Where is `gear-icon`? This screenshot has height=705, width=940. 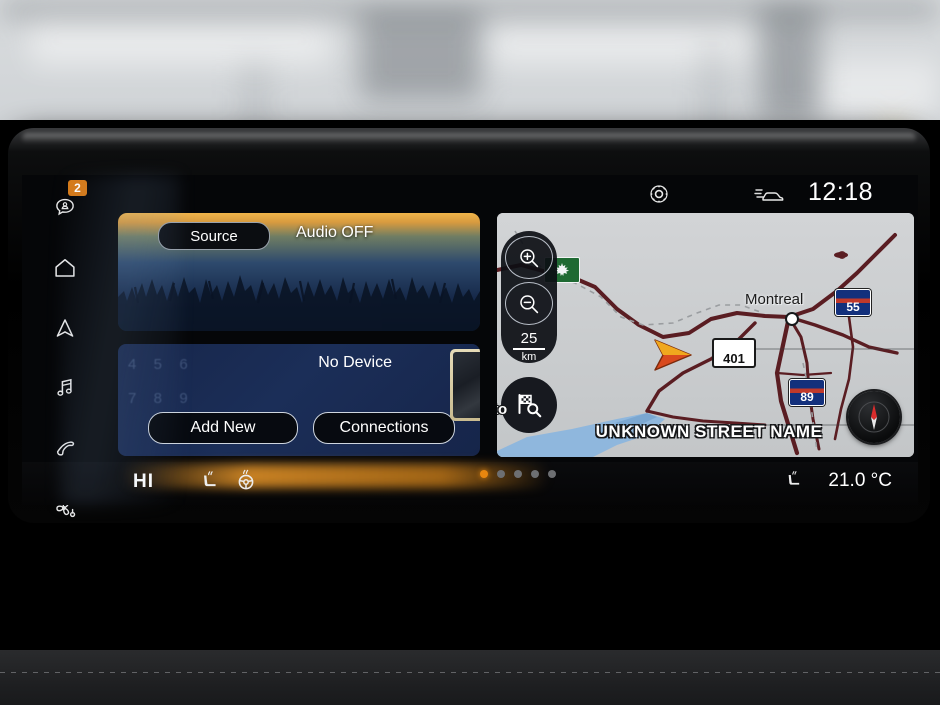
gear-icon is located at coordinates (659, 194).